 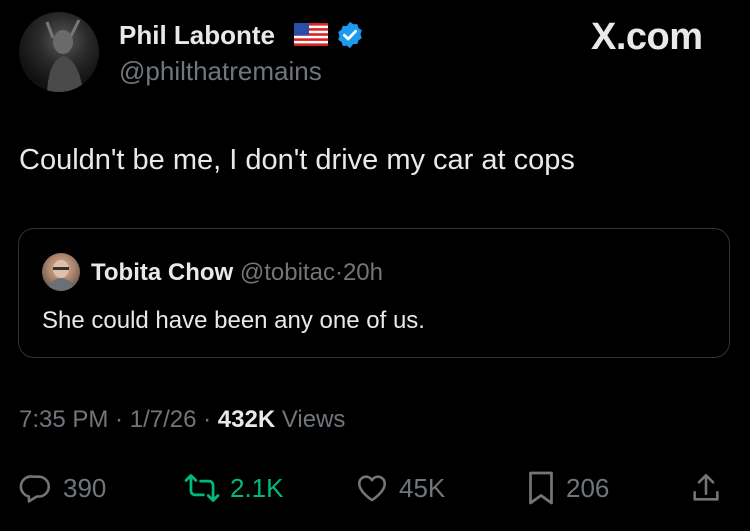 What do you see at coordinates (197, 35) in the screenshot?
I see `author-name: Phil Labonte` at bounding box center [197, 35].